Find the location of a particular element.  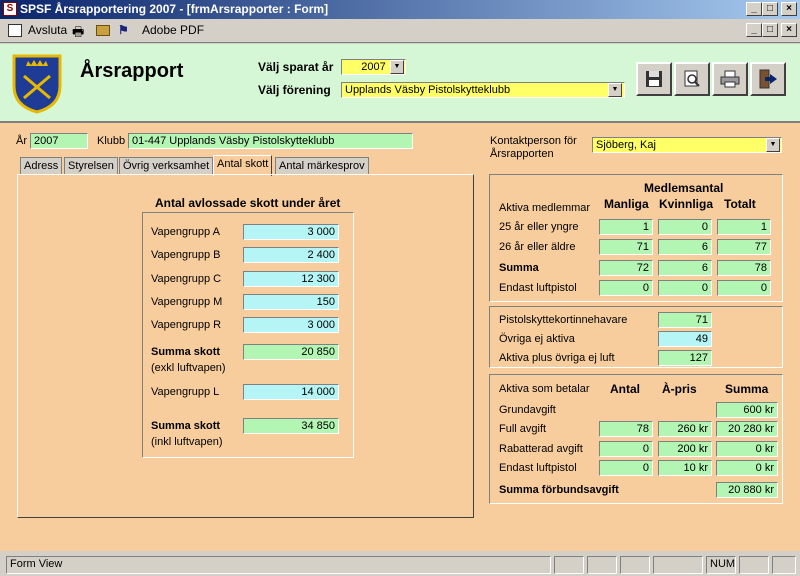

members-cell-value: 6 is located at coordinates (704, 247).